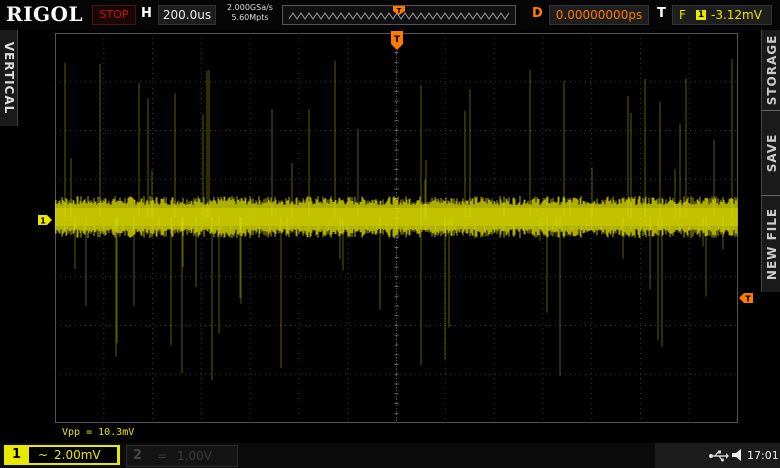 The width and height of the screenshot is (780, 468). I want to click on rigol-logo: RIGOL, so click(45, 14).